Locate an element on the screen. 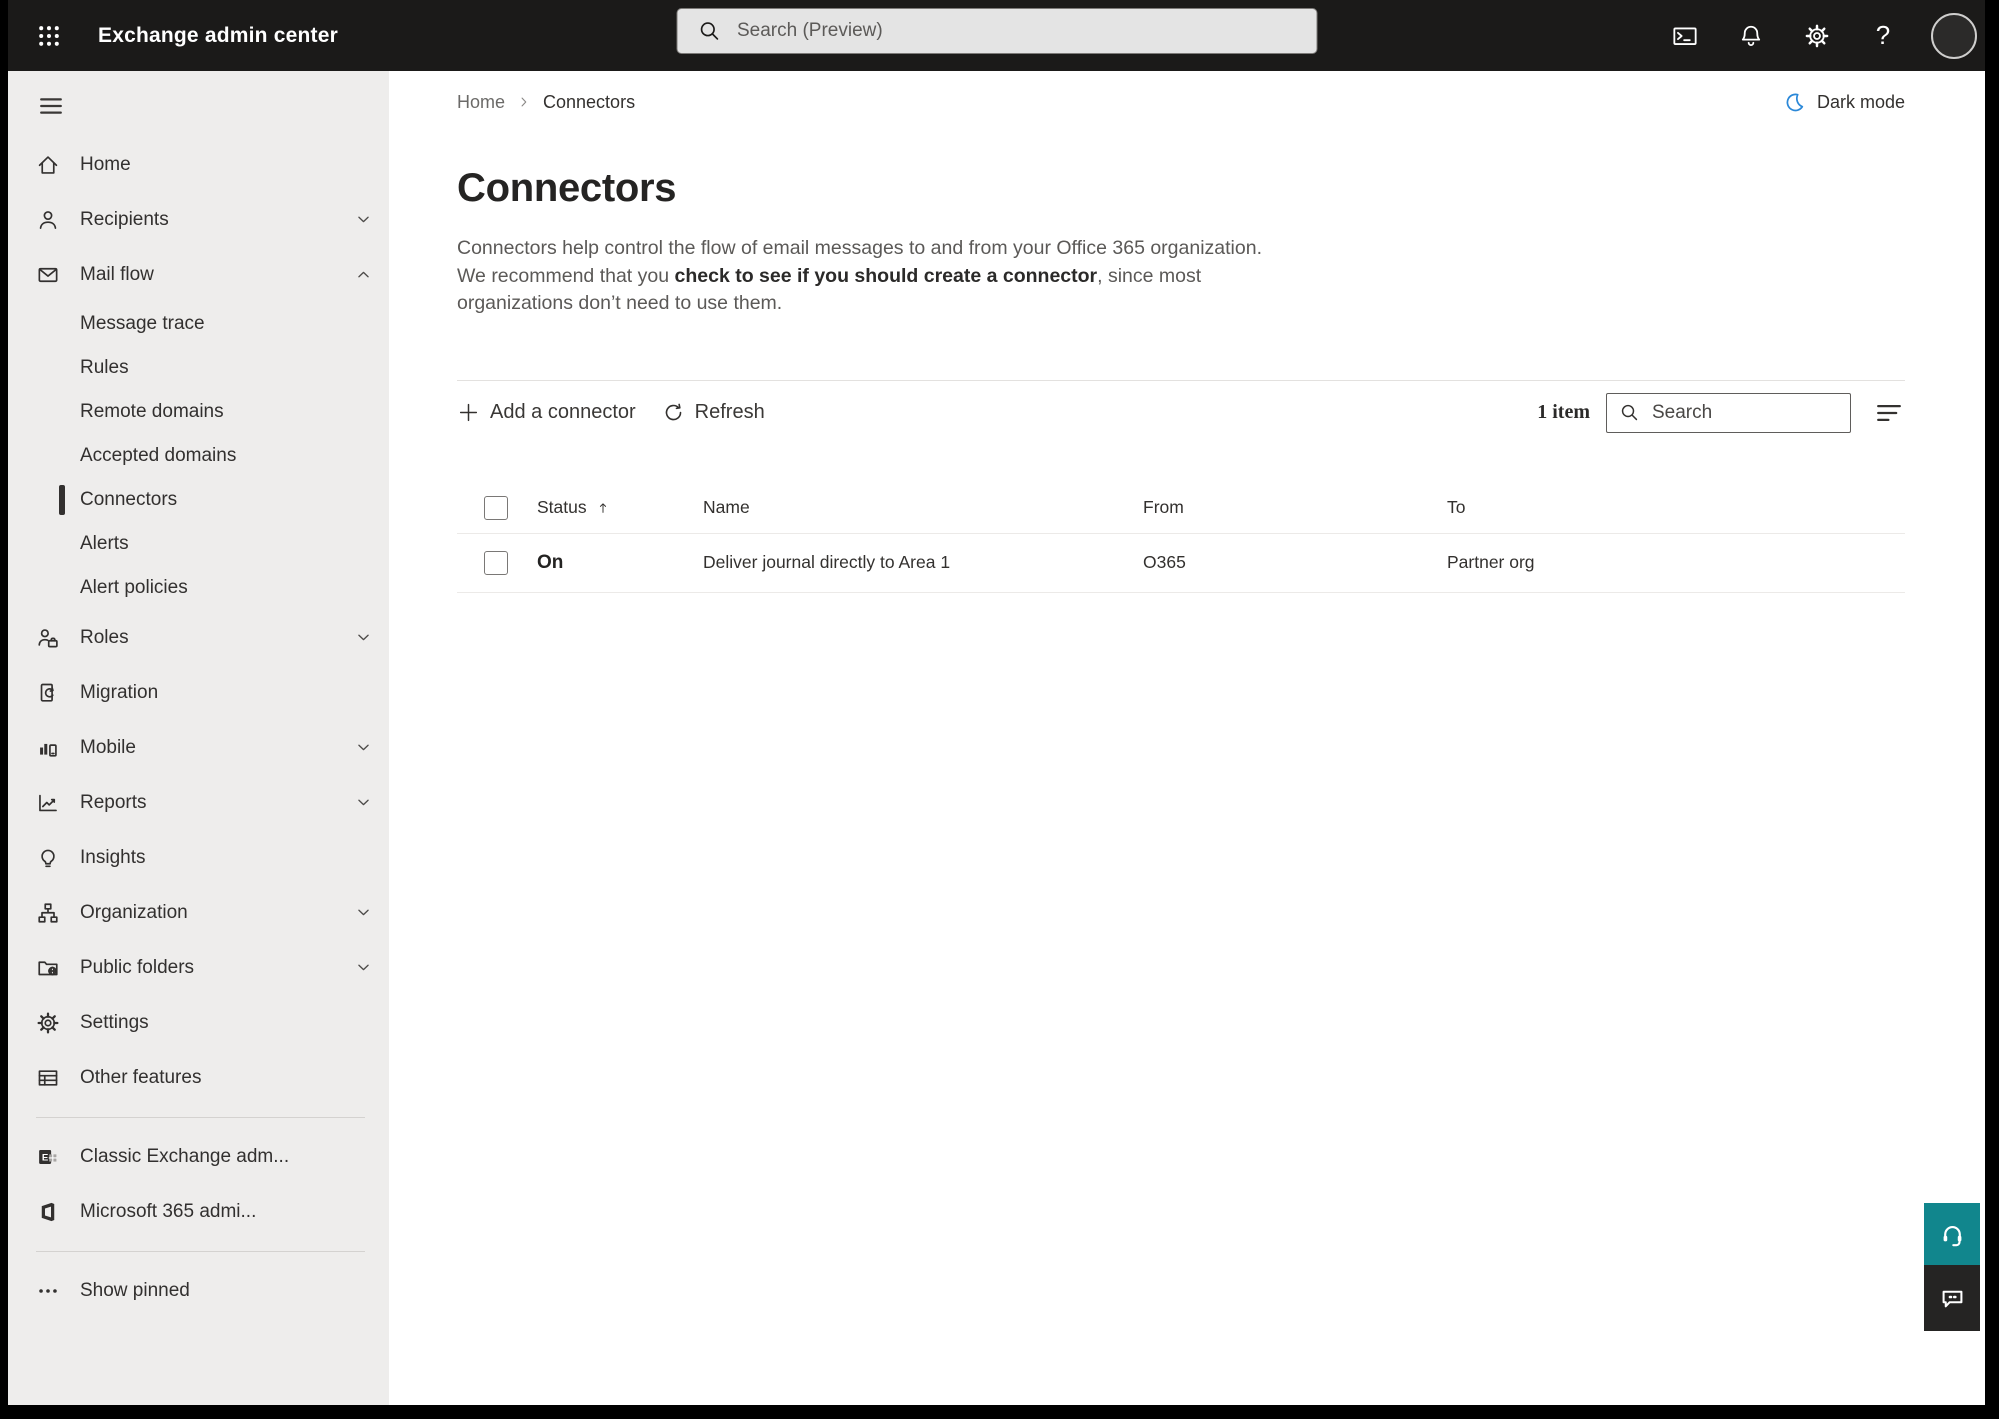 This screenshot has height=1419, width=1999. sidebar-item-other-features: Other features is located at coordinates (198, 1077).